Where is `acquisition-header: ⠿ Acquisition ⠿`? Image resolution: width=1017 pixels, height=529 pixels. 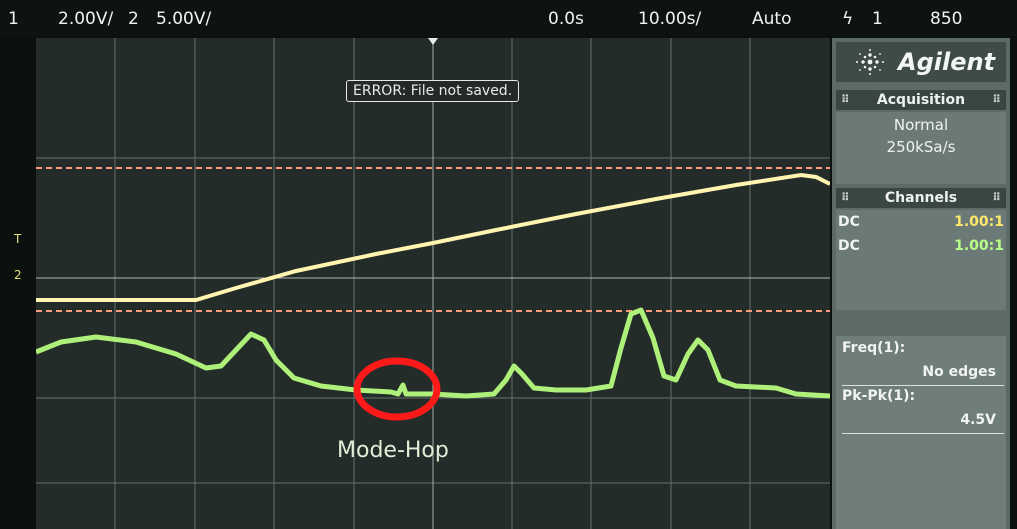
acquisition-header: ⠿ Acquisition ⠿ is located at coordinates (921, 100).